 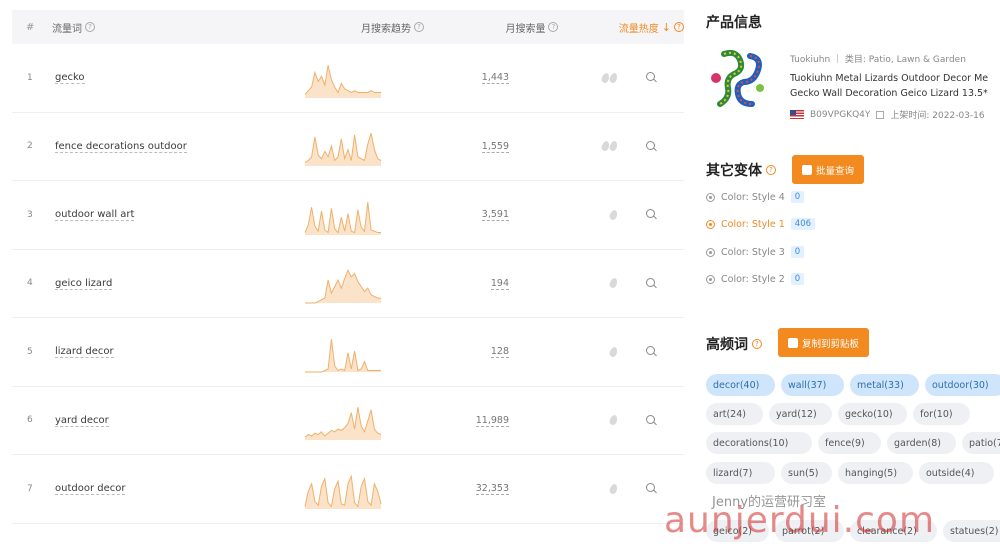 I want to click on header-heat-sort: 流量热度 ↓ ?, so click(x=621, y=27).